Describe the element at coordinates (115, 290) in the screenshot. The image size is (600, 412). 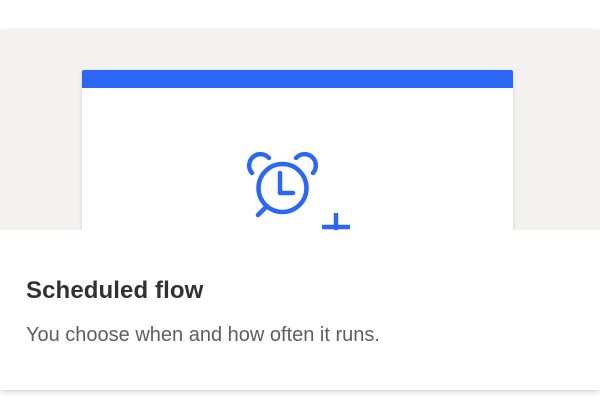
I see `card-title: Scheduled flow` at that location.